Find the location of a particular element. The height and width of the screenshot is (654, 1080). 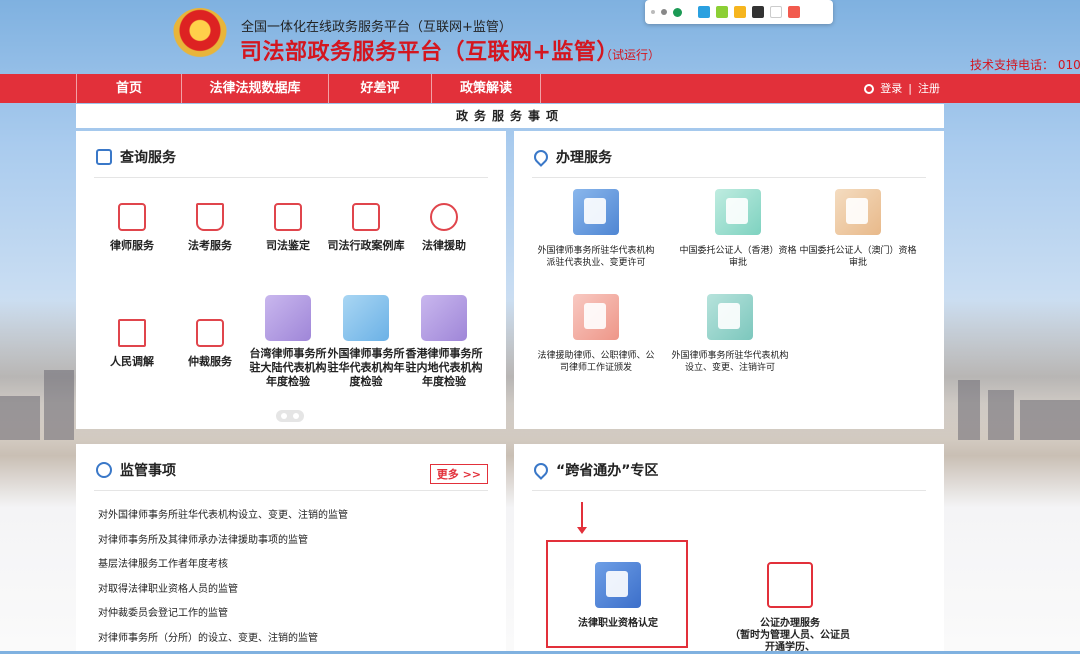

handle-item-3: 中国委托公证人（澳门）资格审批 is located at coordinates (858, 229).